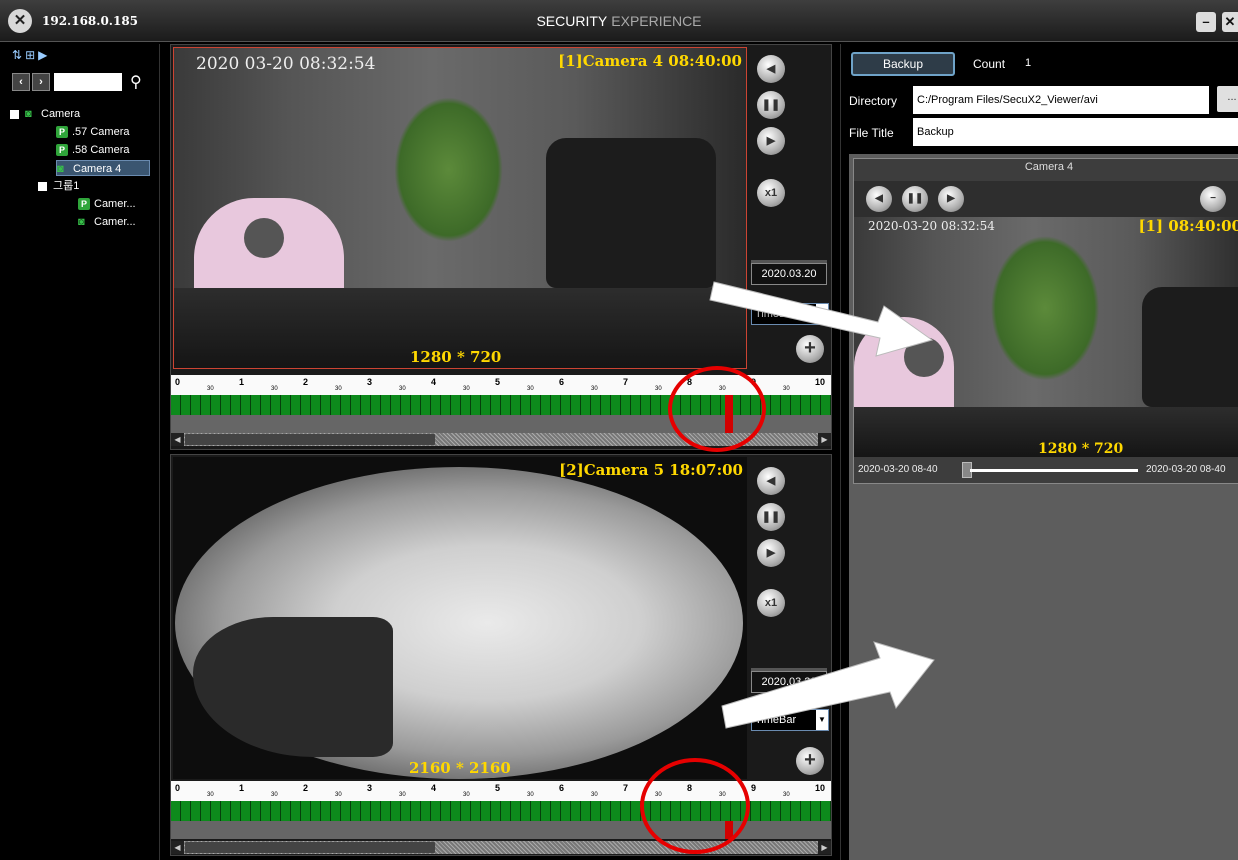 The width and height of the screenshot is (1238, 860). Describe the element at coordinates (1206, 22) in the screenshot. I see `minimize-button: –` at that location.